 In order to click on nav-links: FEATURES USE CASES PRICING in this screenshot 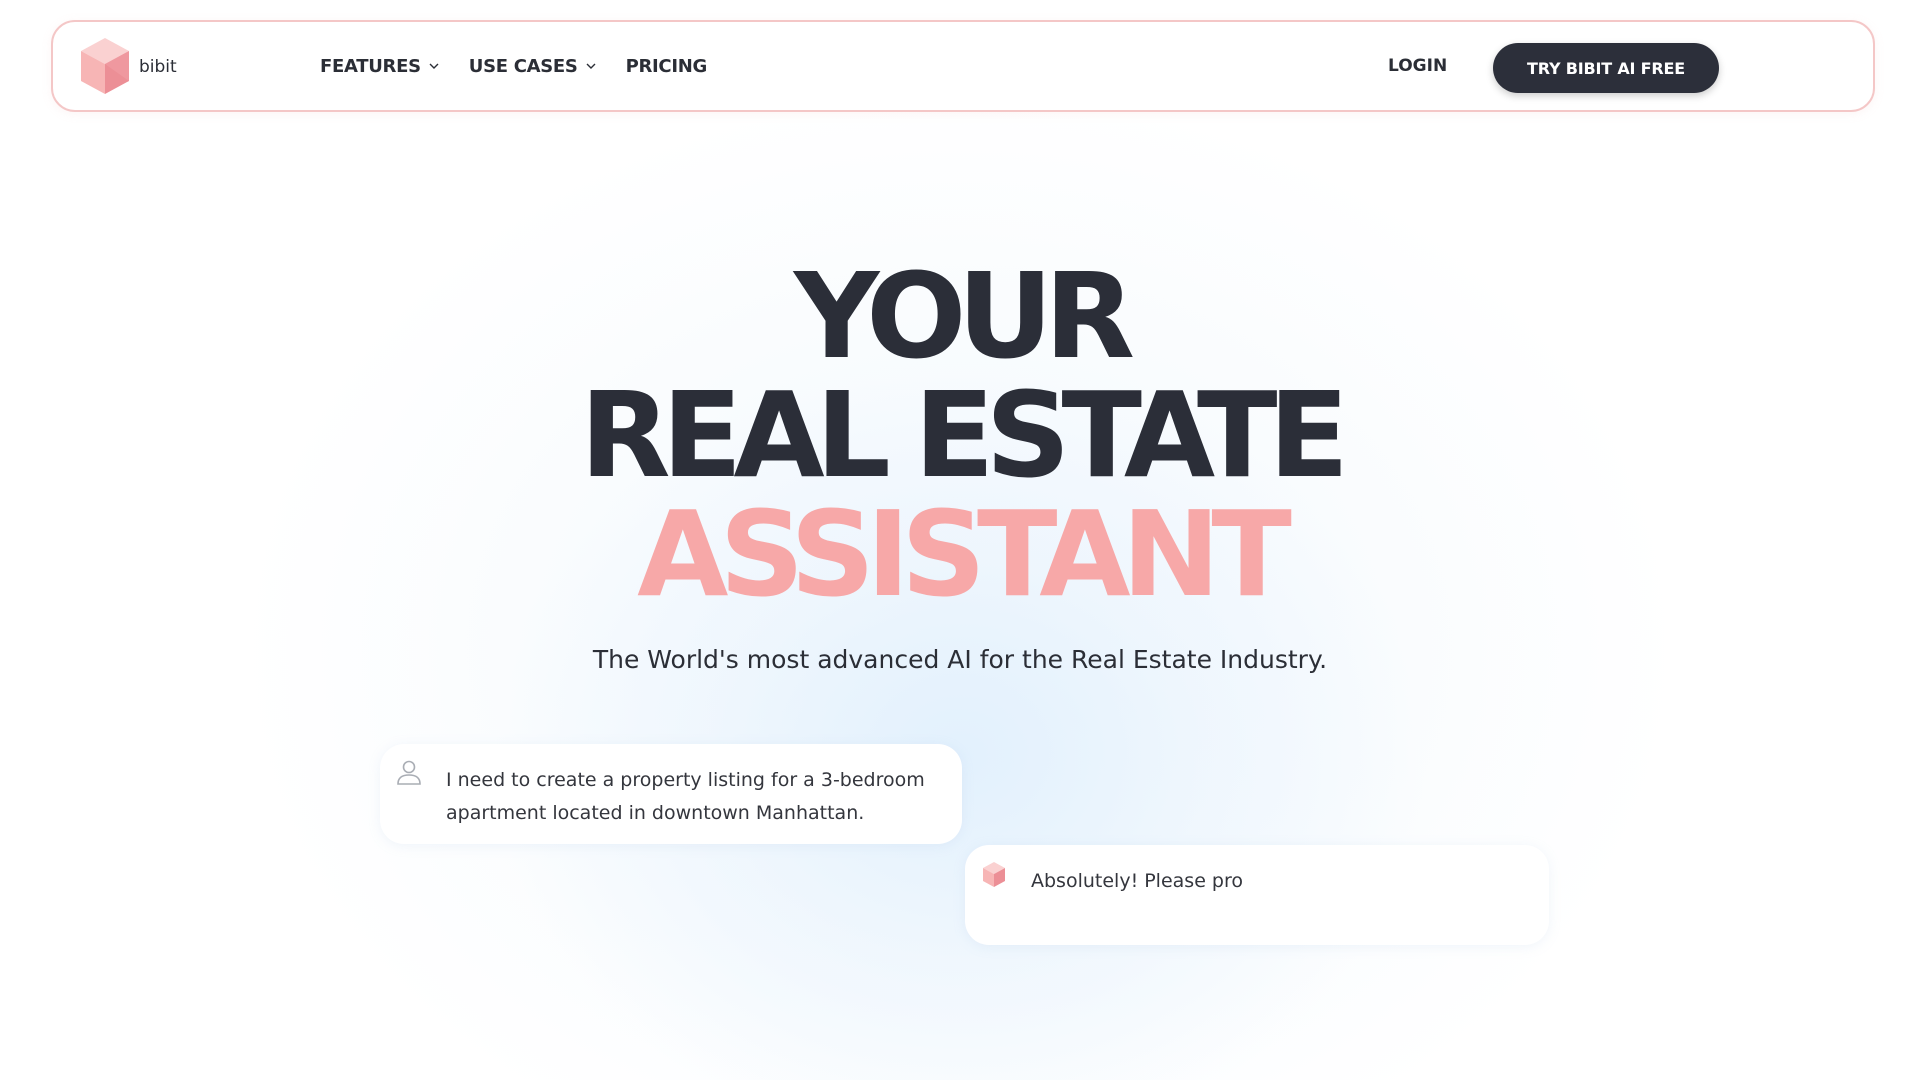, I will do `click(528, 66)`.